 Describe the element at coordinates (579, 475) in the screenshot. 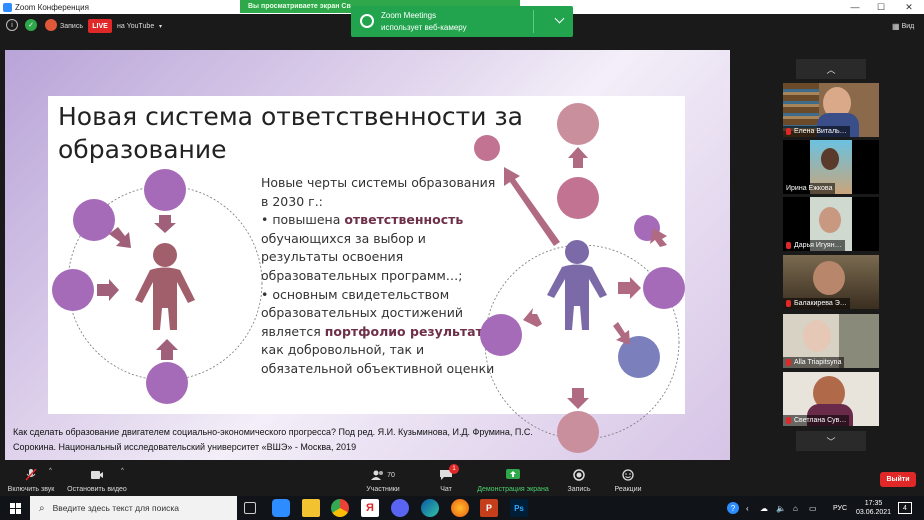

I see `record-circle-icon` at that location.